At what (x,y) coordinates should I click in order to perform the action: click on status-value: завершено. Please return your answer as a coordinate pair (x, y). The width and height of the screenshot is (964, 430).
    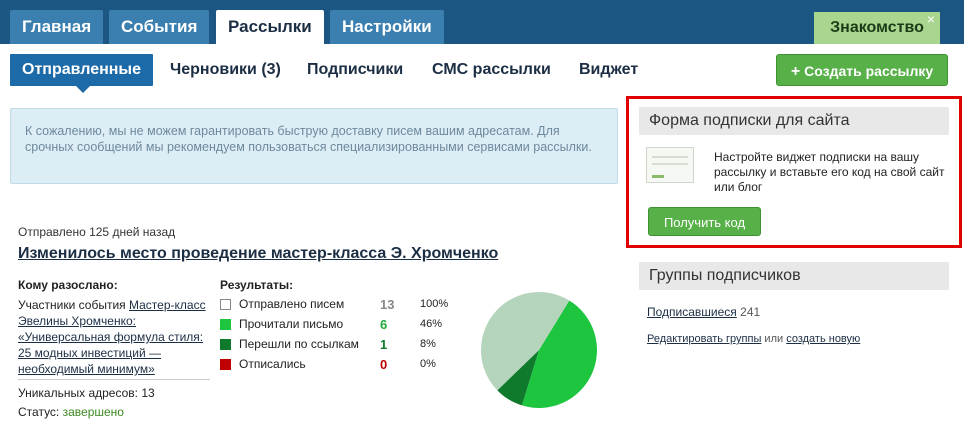
    Looking at the image, I should click on (93, 412).